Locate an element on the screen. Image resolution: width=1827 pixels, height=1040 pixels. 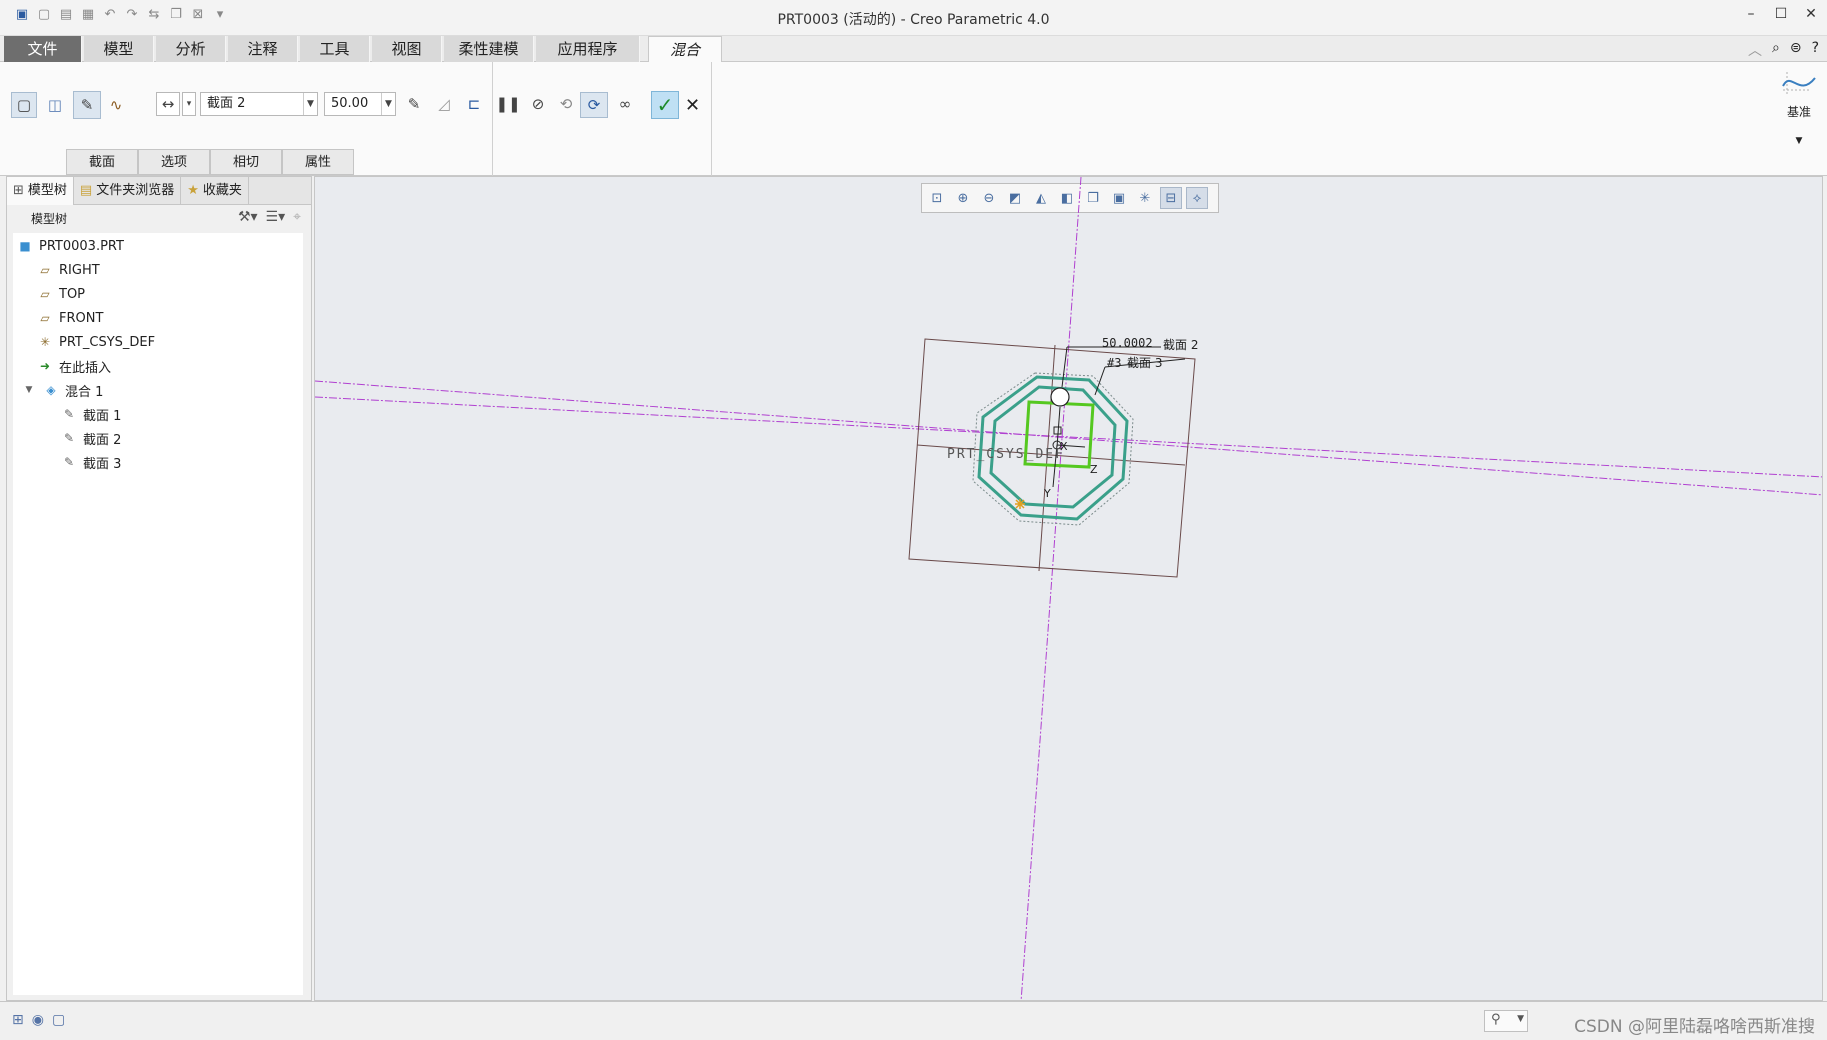
tree-filter-icon: ⌖ is located at coordinates (297, 217).